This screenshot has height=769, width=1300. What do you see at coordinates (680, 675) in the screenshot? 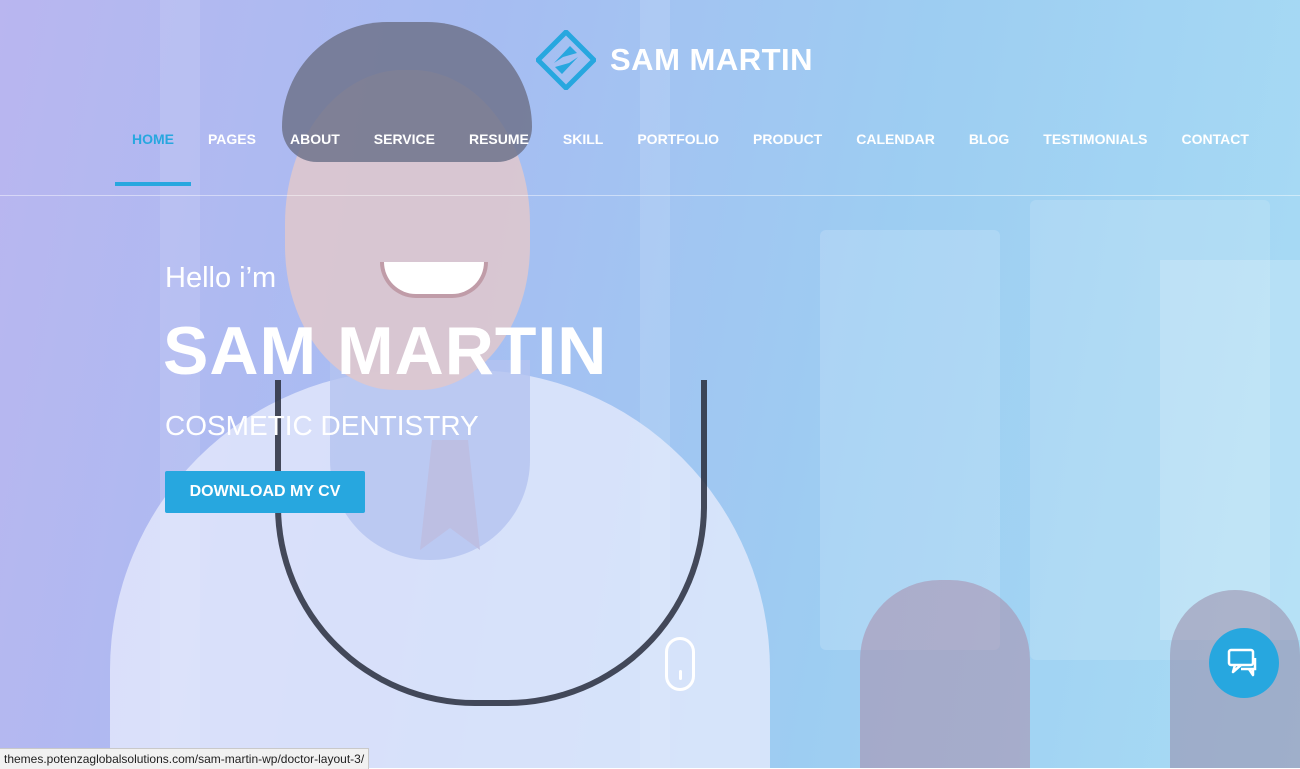
I see `mouse-wheel` at bounding box center [680, 675].